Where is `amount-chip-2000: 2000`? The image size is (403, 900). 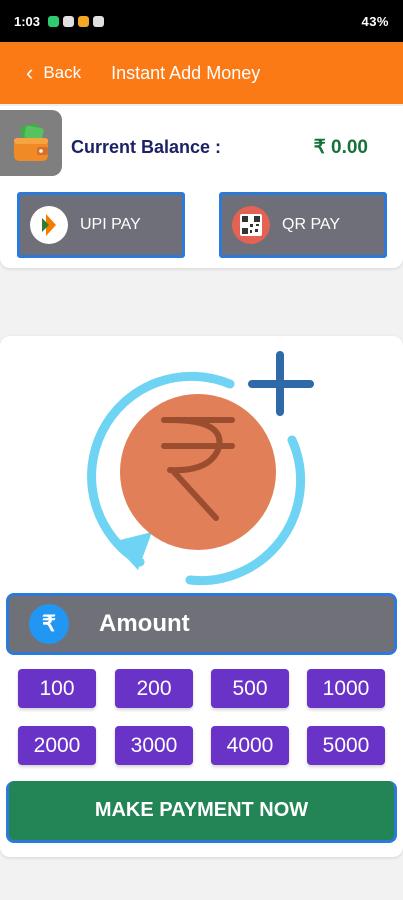 amount-chip-2000: 2000 is located at coordinates (57, 745).